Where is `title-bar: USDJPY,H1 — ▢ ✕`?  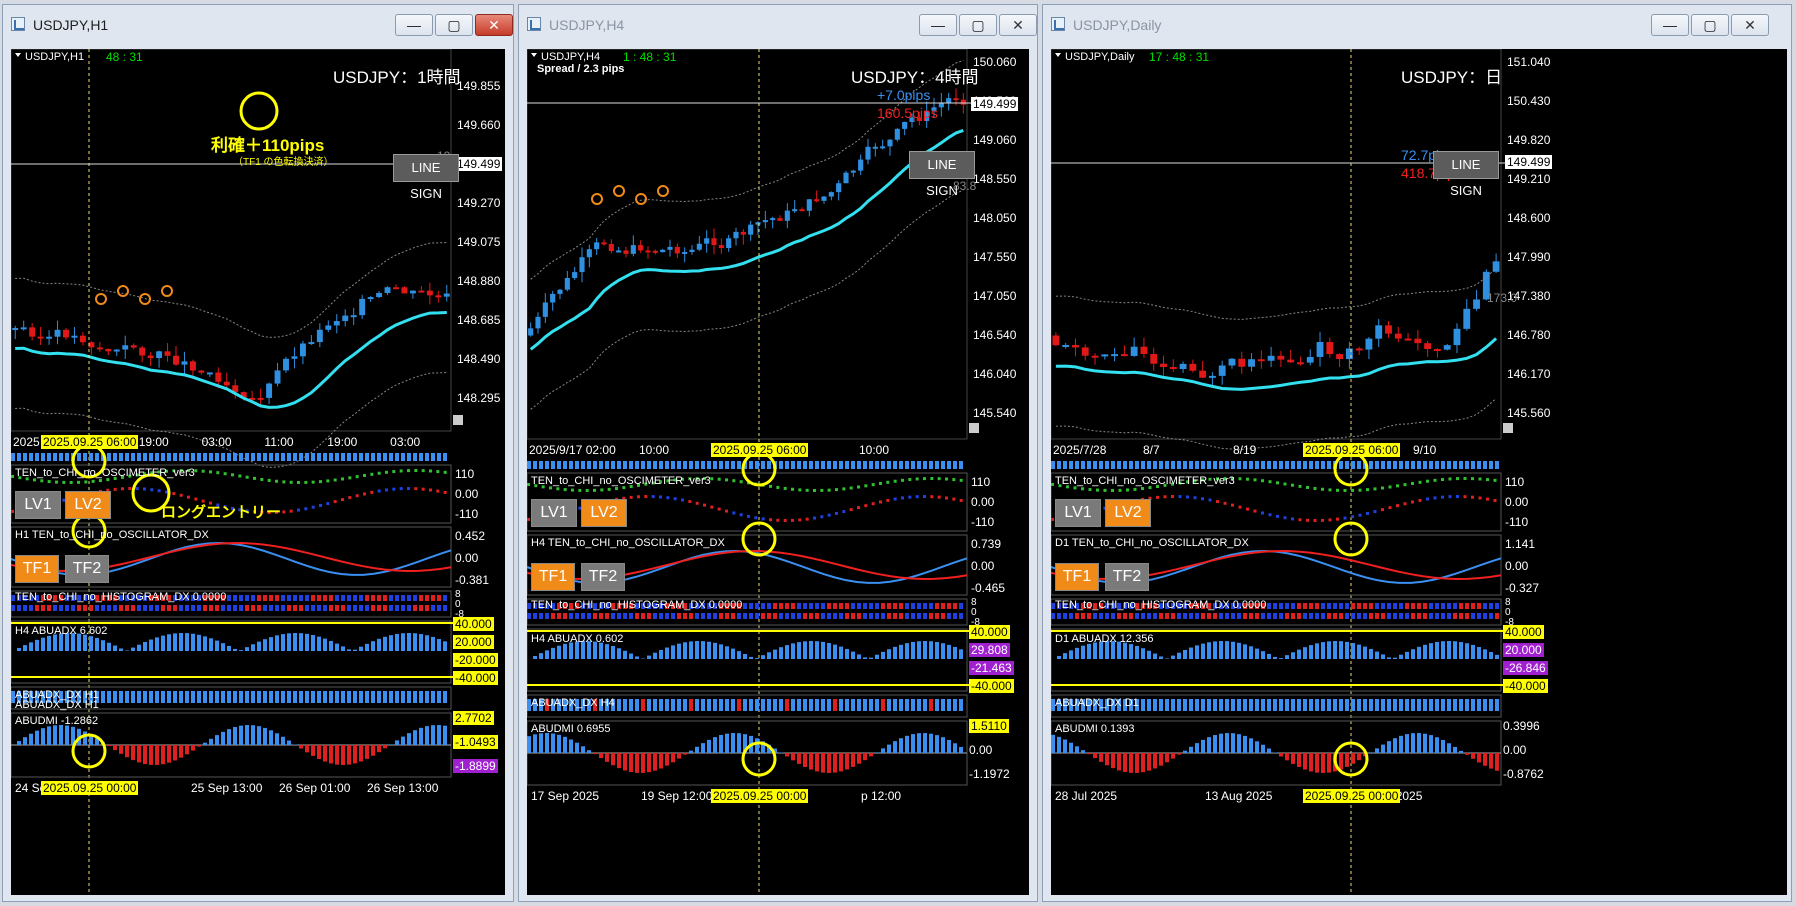 title-bar: USDJPY,H1 — ▢ ✕ is located at coordinates (258, 25).